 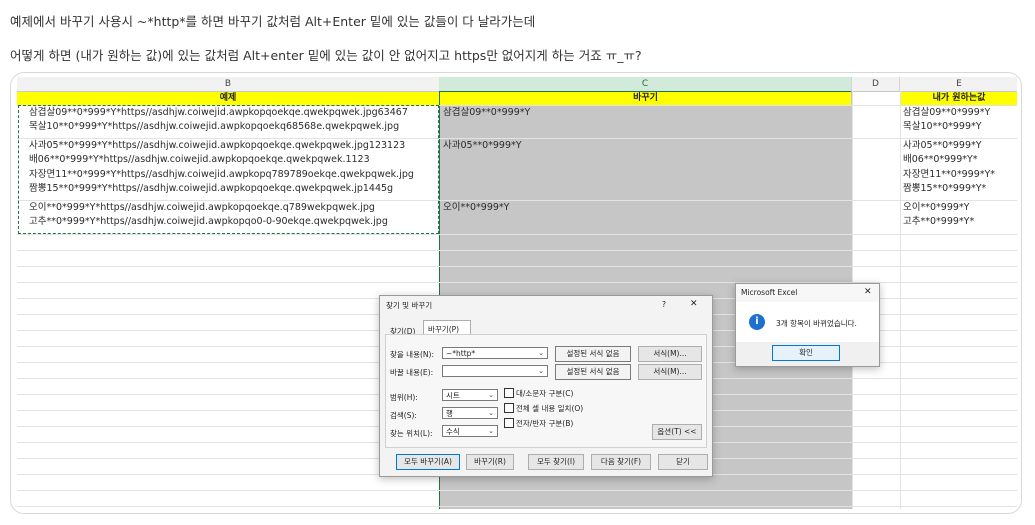 I want to click on width-label: 전자/반자 구분(B), so click(x=544, y=423).